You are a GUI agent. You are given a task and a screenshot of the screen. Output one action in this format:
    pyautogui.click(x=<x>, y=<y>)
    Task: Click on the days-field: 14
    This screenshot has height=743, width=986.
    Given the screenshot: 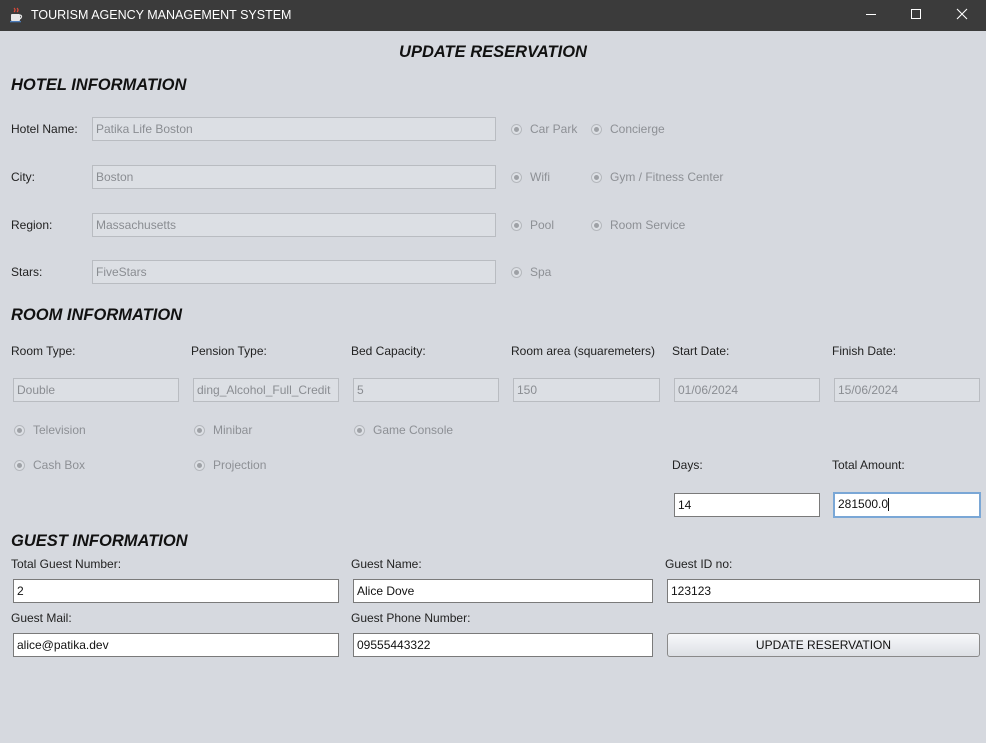 What is the action you would take?
    pyautogui.click(x=747, y=505)
    